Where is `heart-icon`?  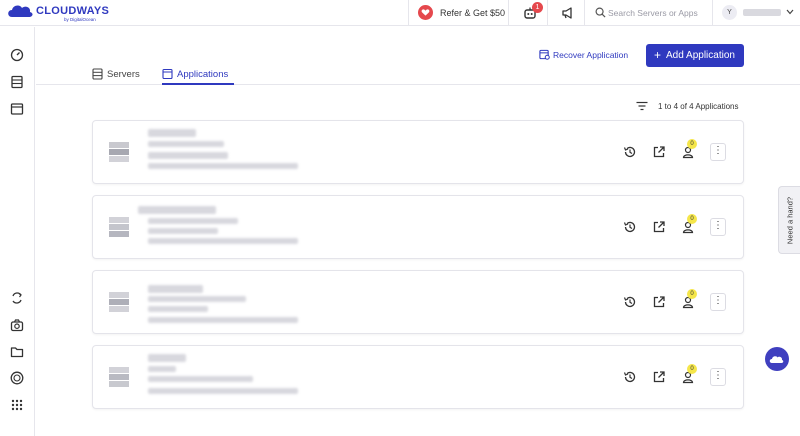
heart-icon is located at coordinates (425, 12).